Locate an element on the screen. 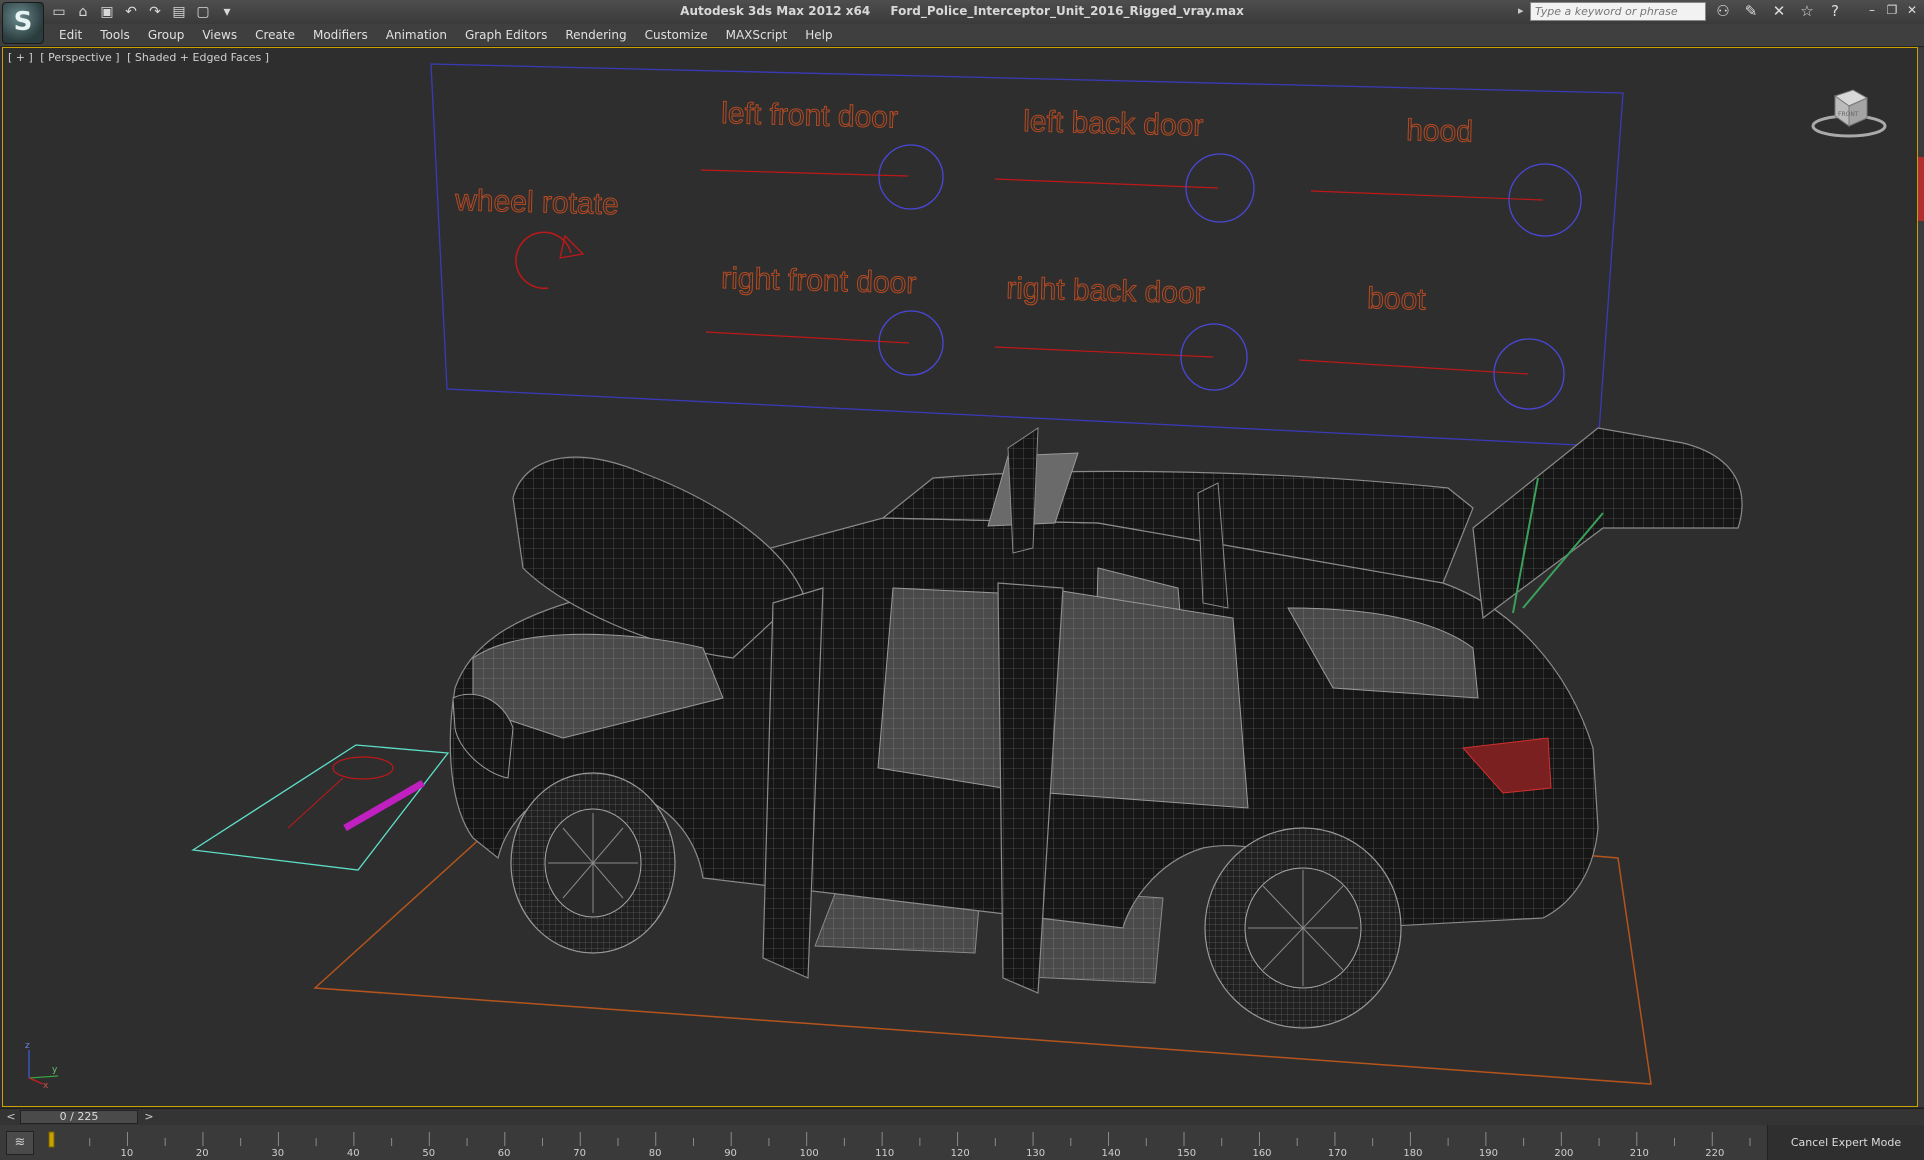 The width and height of the screenshot is (1924, 1160). timeline-tick-label: 180 is located at coordinates (1412, 1153).